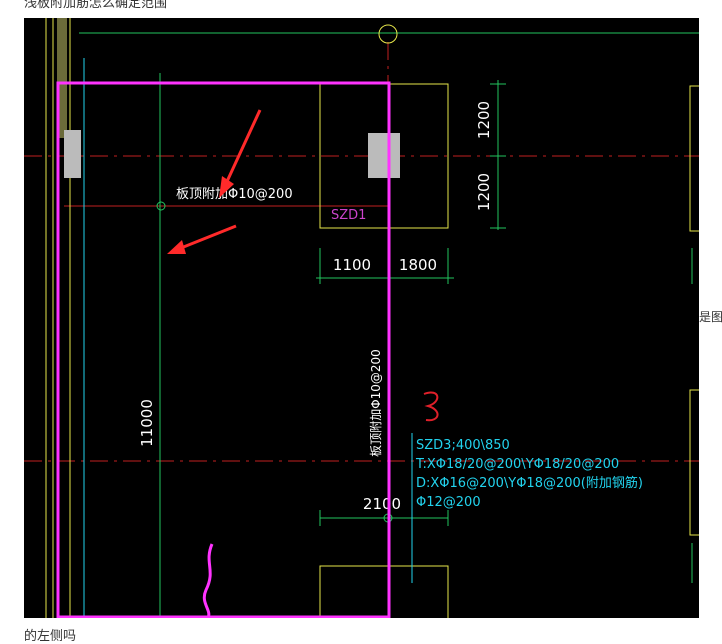 The height and width of the screenshot is (644, 722). Describe the element at coordinates (694, 158) in the screenshot. I see `column-right-edge` at that location.